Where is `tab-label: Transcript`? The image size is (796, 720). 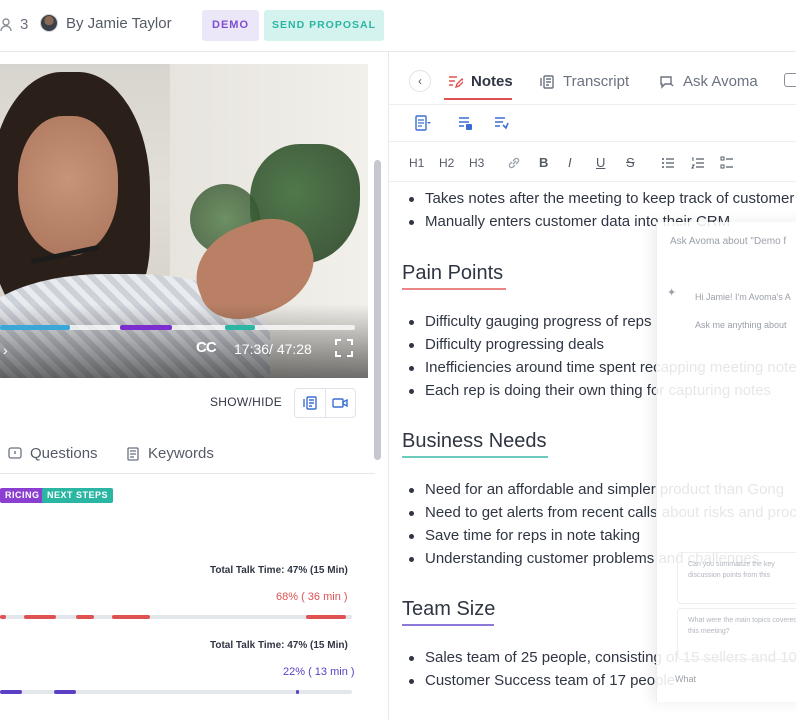
tab-label: Transcript is located at coordinates (596, 81).